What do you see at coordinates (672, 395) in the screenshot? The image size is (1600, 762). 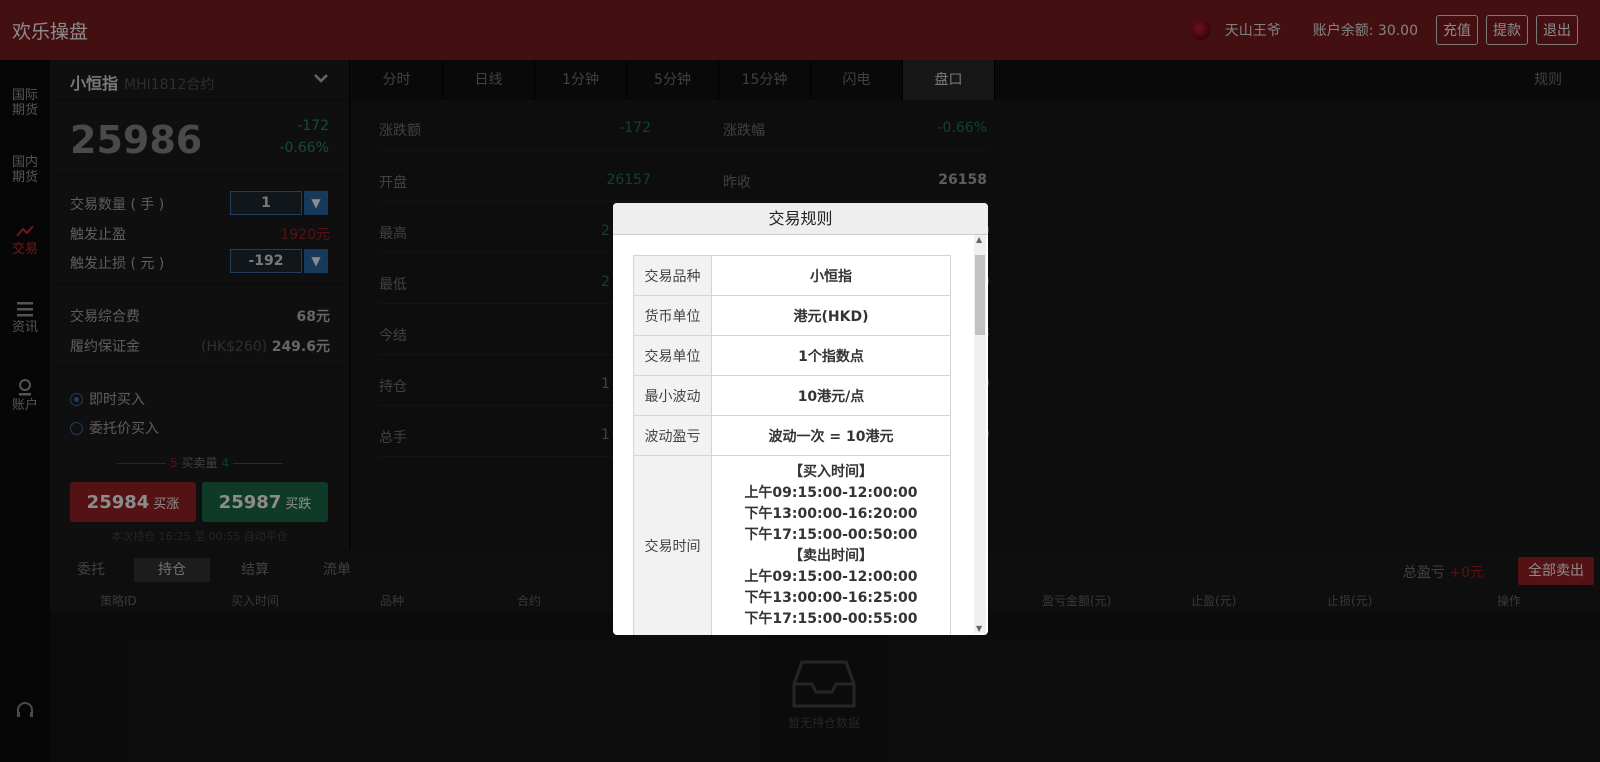 I see `rule-key: 最小波动` at bounding box center [672, 395].